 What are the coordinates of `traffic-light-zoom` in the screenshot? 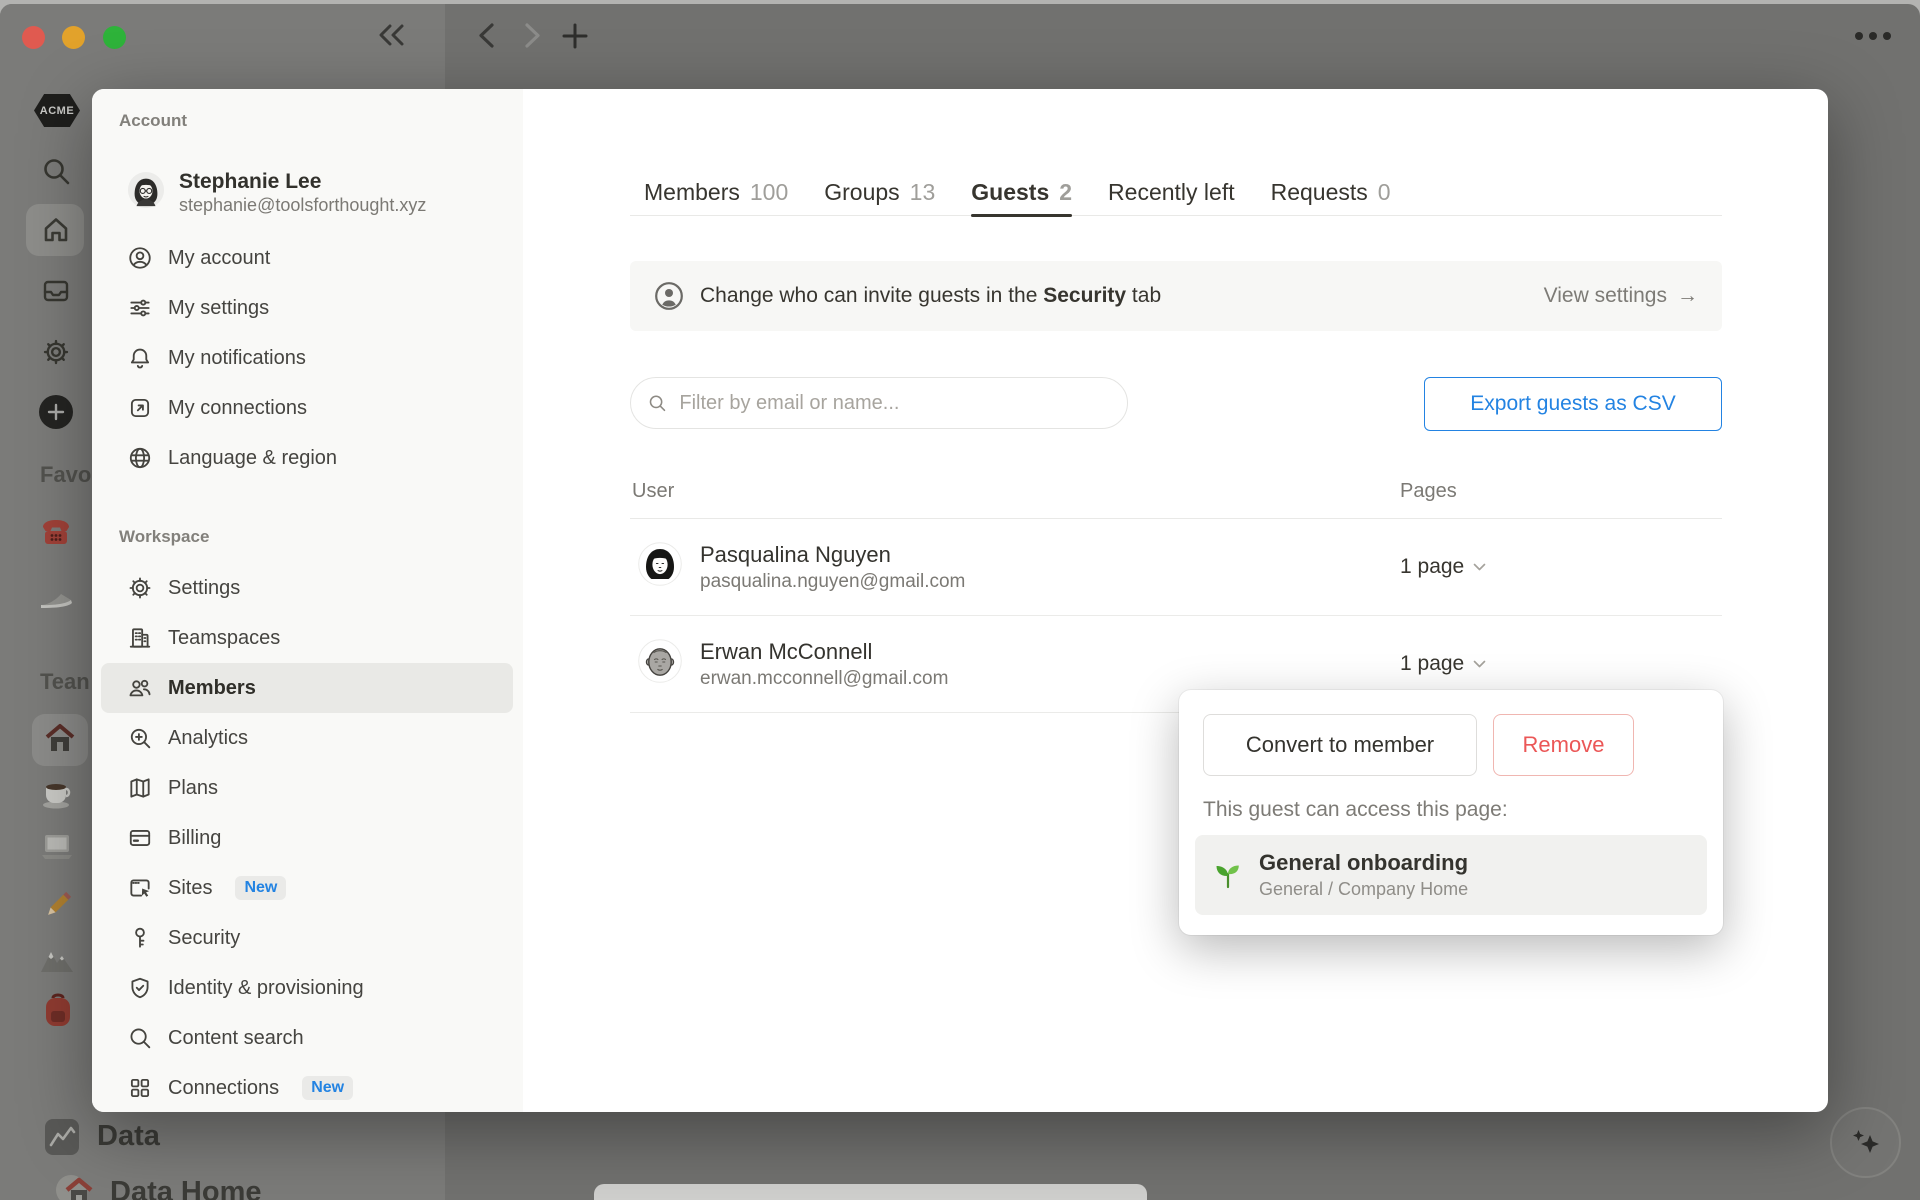 It's located at (114, 37).